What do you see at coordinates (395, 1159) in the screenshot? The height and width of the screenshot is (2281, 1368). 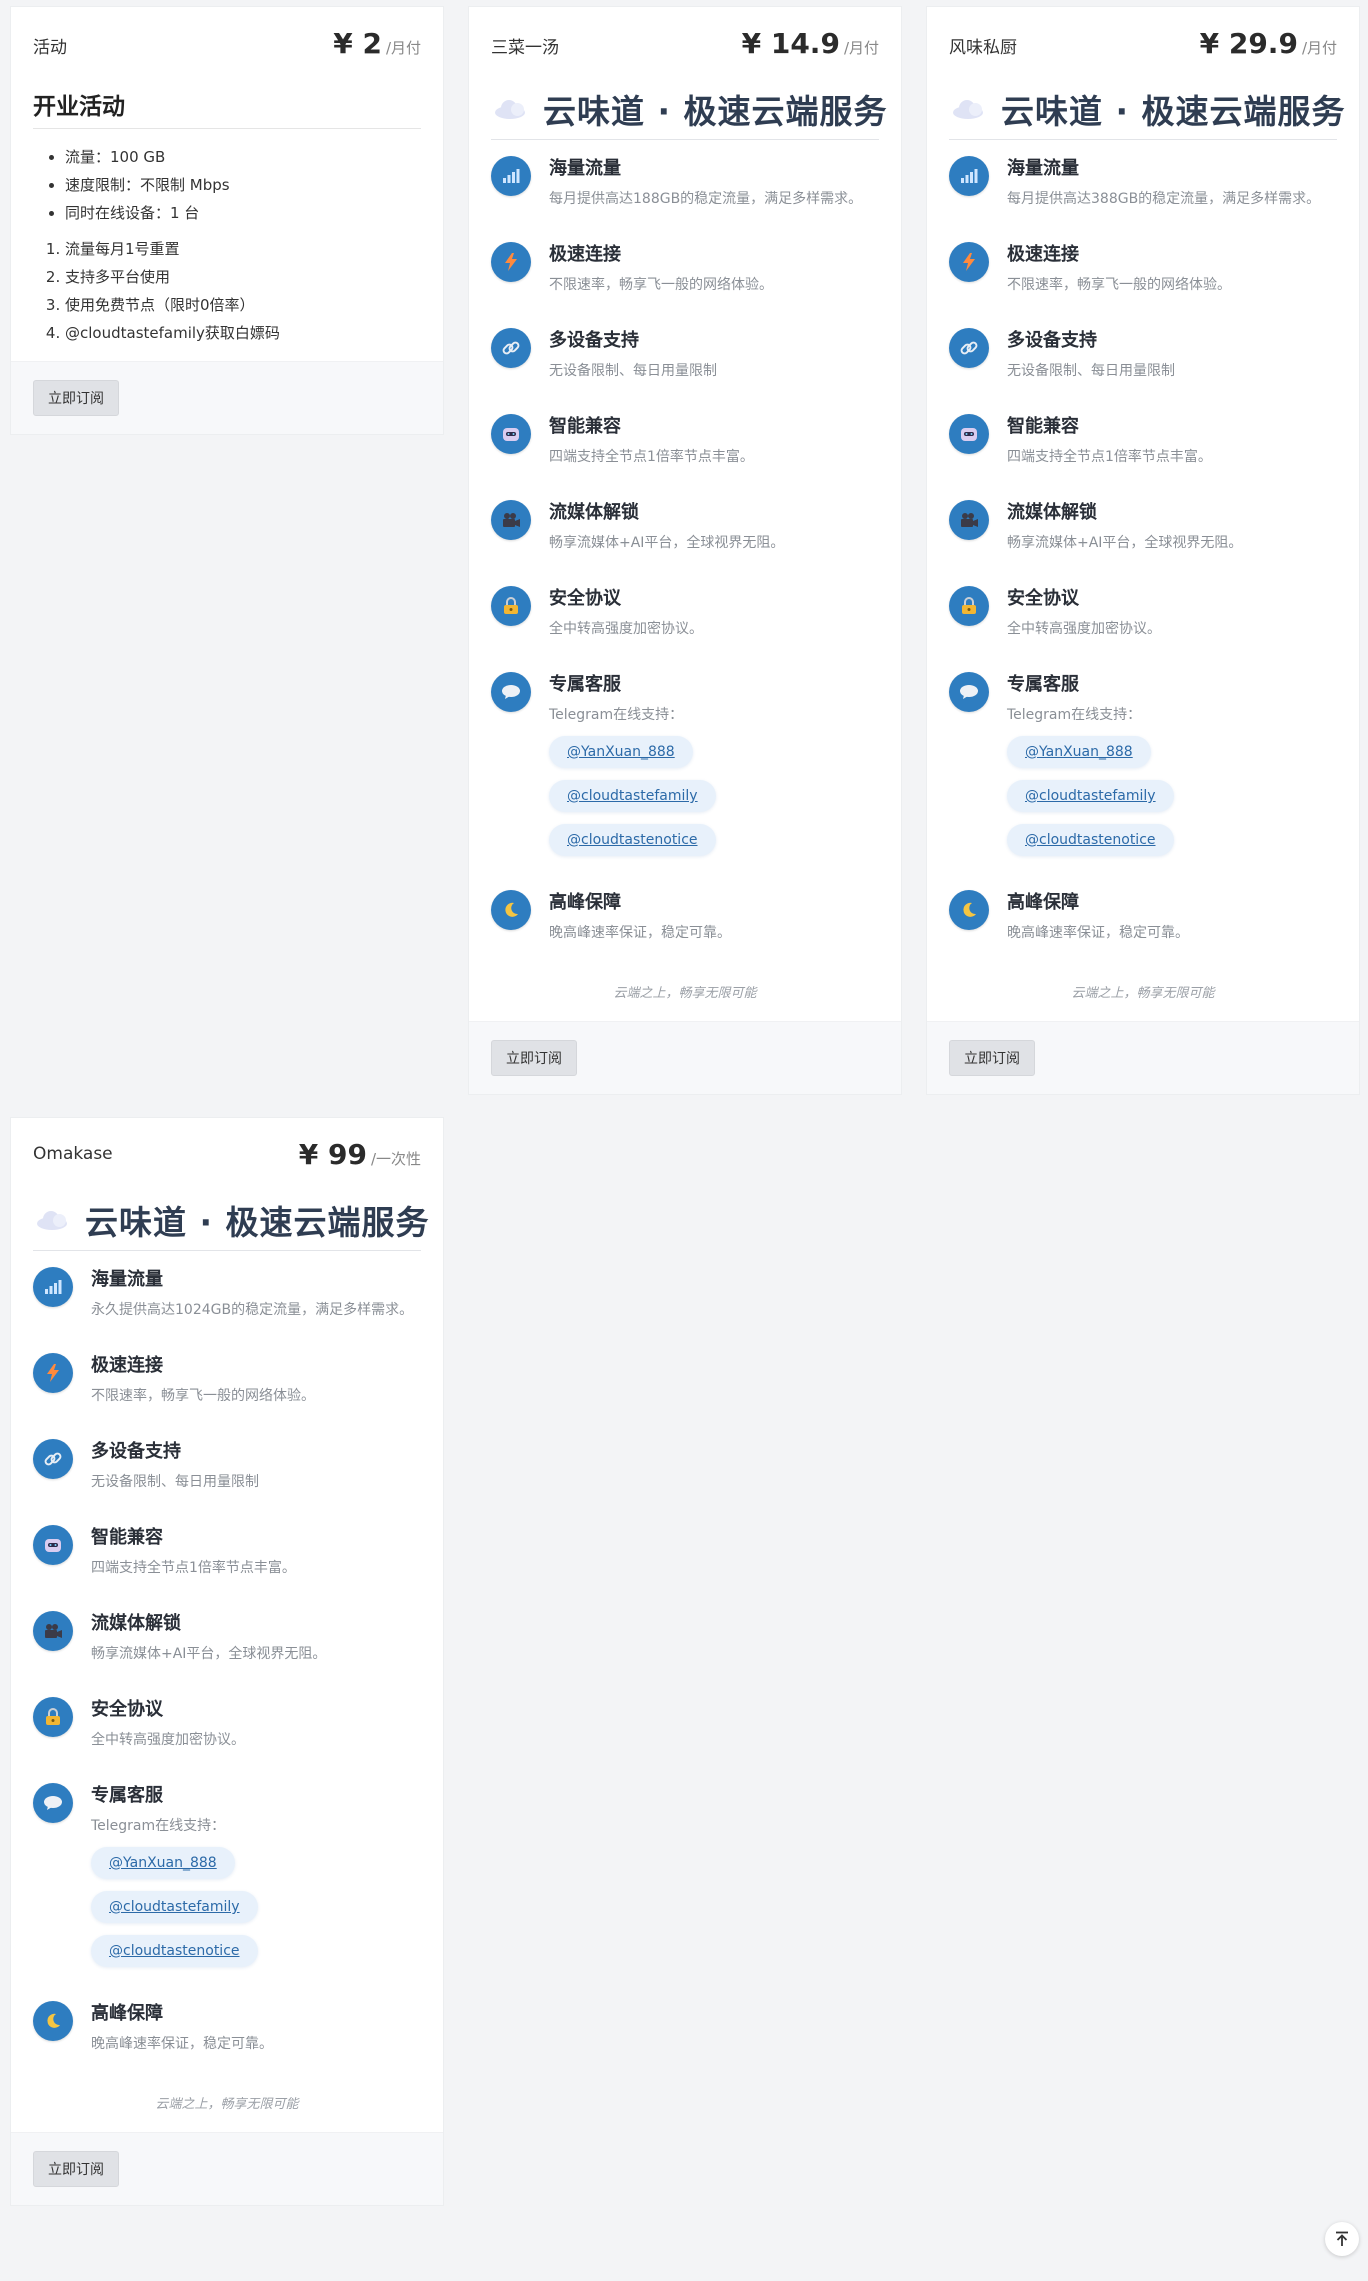 I see `price-period: /一次性` at bounding box center [395, 1159].